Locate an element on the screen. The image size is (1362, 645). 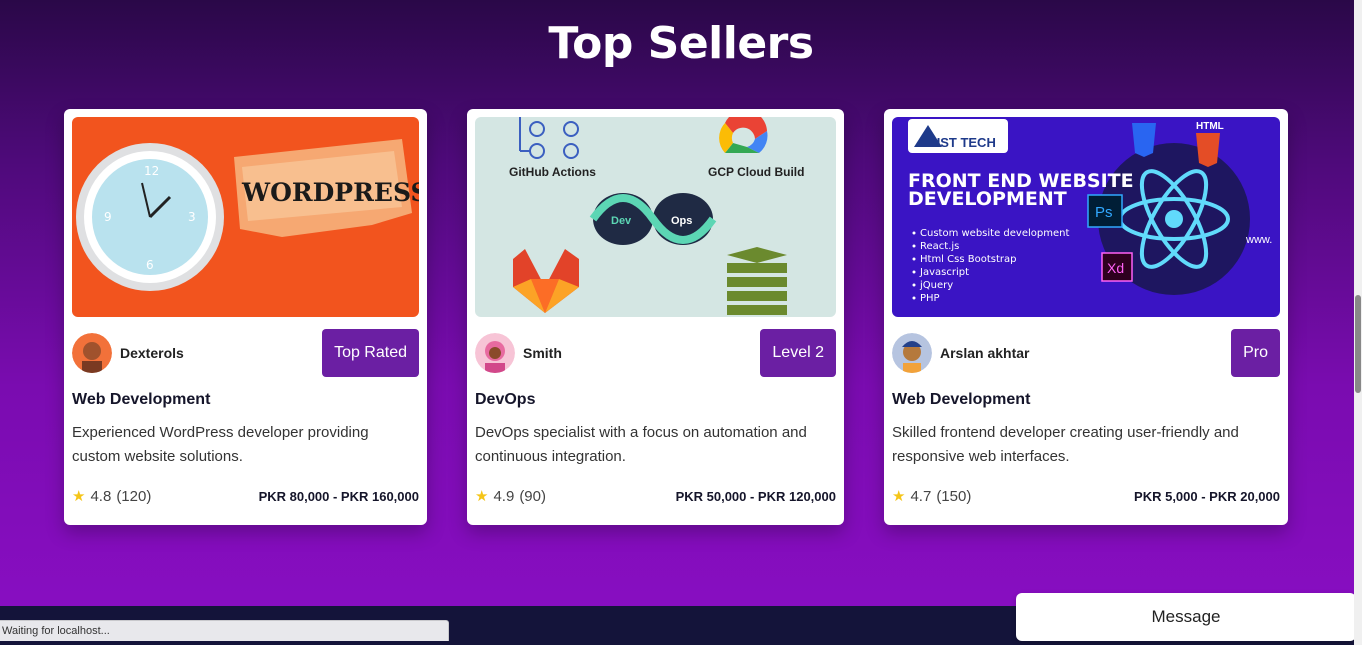
review-count: (90) is located at coordinates (532, 496).